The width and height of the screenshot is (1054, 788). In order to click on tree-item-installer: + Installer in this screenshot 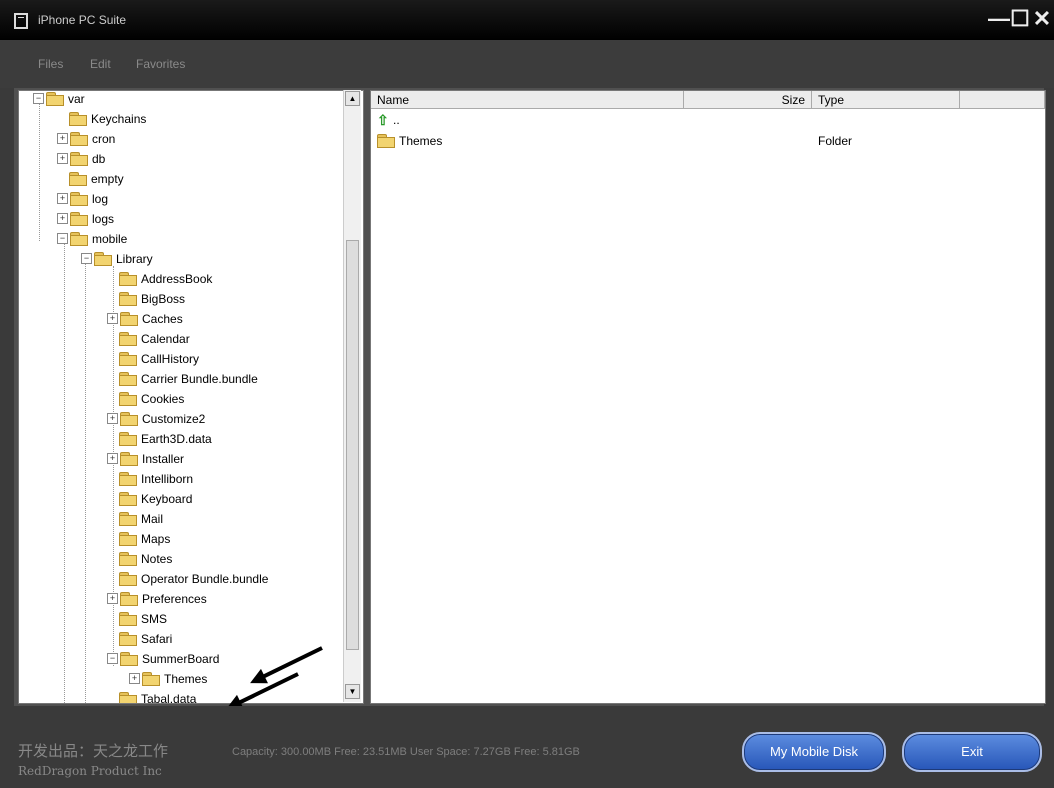, I will do `click(145, 461)`.